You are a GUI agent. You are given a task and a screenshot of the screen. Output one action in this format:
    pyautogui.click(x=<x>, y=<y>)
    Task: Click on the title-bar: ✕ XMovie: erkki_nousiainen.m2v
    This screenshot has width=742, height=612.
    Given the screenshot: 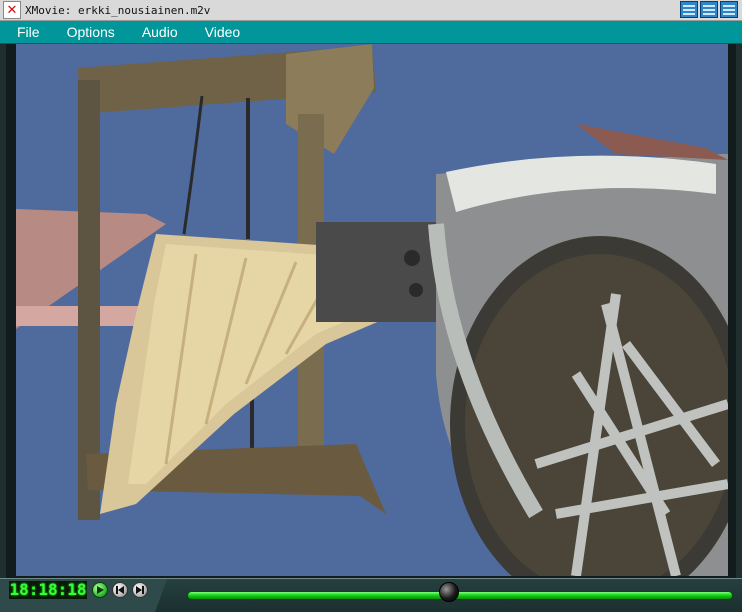 What is the action you would take?
    pyautogui.click(x=371, y=10)
    